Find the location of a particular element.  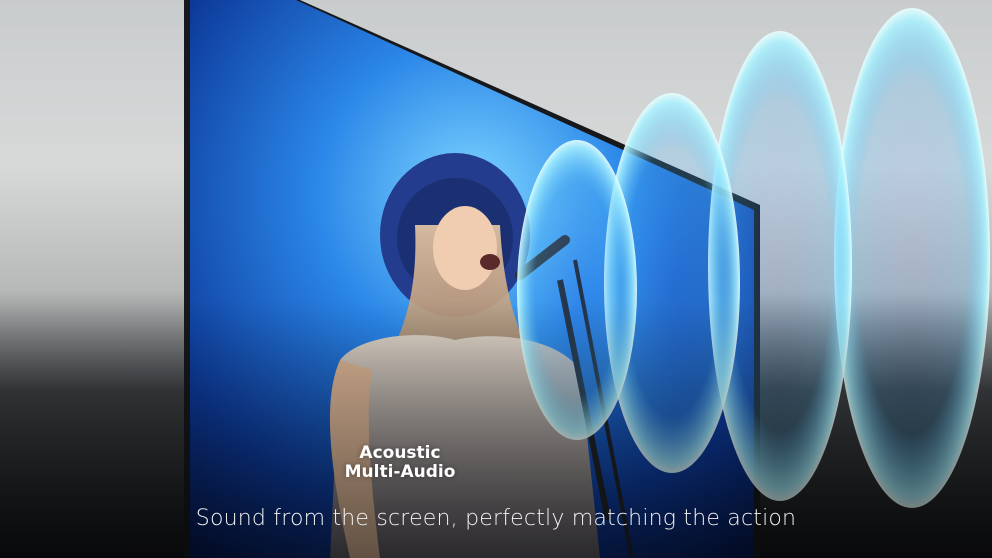

feature-title-line1: Acoustic is located at coordinates (400, 453).